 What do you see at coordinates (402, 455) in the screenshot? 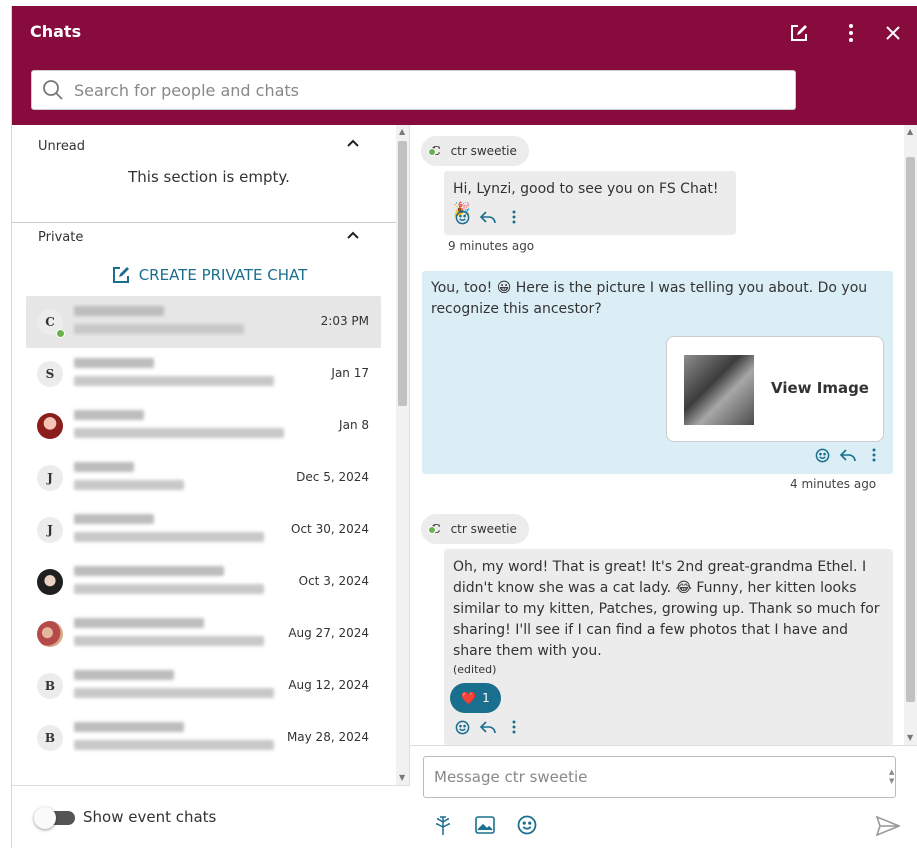
I see `chat-list-scrollbar: ▲ ▼` at bounding box center [402, 455].